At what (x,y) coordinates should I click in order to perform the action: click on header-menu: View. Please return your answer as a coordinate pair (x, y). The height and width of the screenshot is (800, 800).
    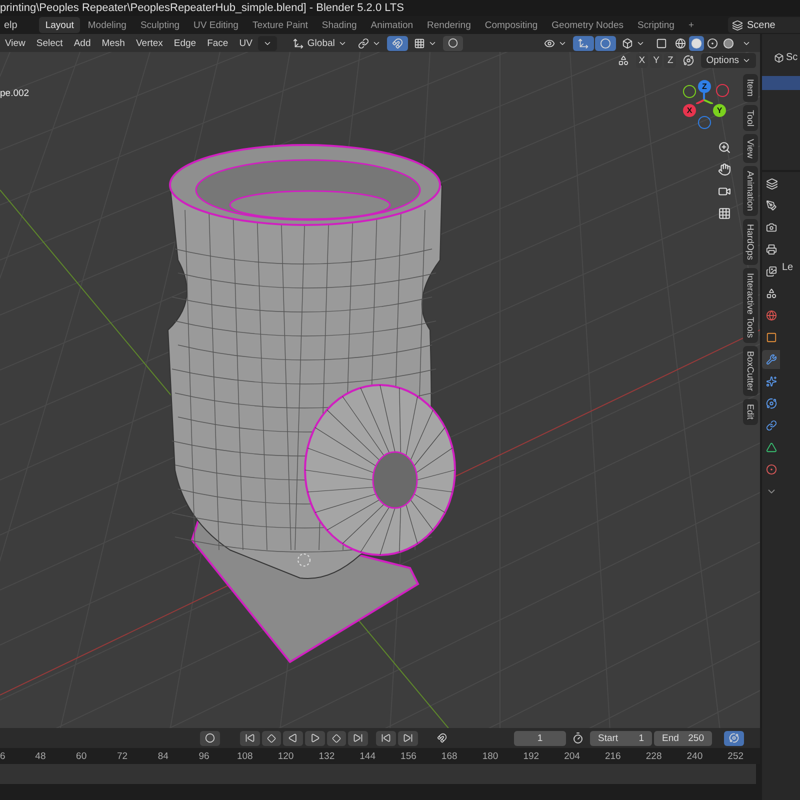
    Looking at the image, I should click on (15, 43).